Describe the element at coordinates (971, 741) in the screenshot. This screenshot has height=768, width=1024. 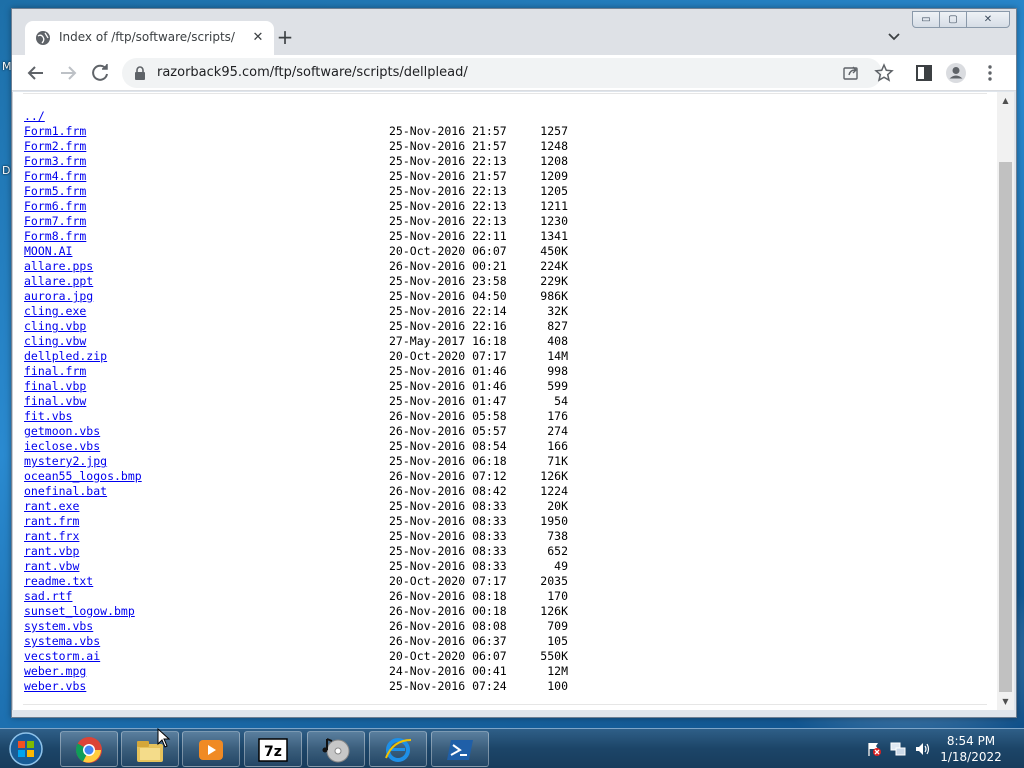
I see `clock-time: 8:54 PM` at that location.